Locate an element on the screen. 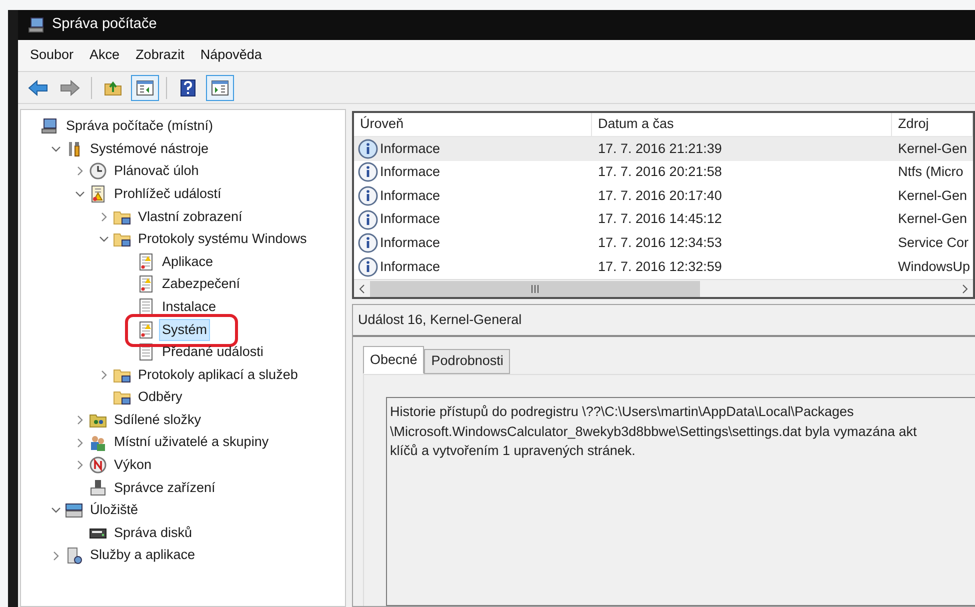 This screenshot has height=607, width=975. tree-item: Instalace is located at coordinates (189, 307).